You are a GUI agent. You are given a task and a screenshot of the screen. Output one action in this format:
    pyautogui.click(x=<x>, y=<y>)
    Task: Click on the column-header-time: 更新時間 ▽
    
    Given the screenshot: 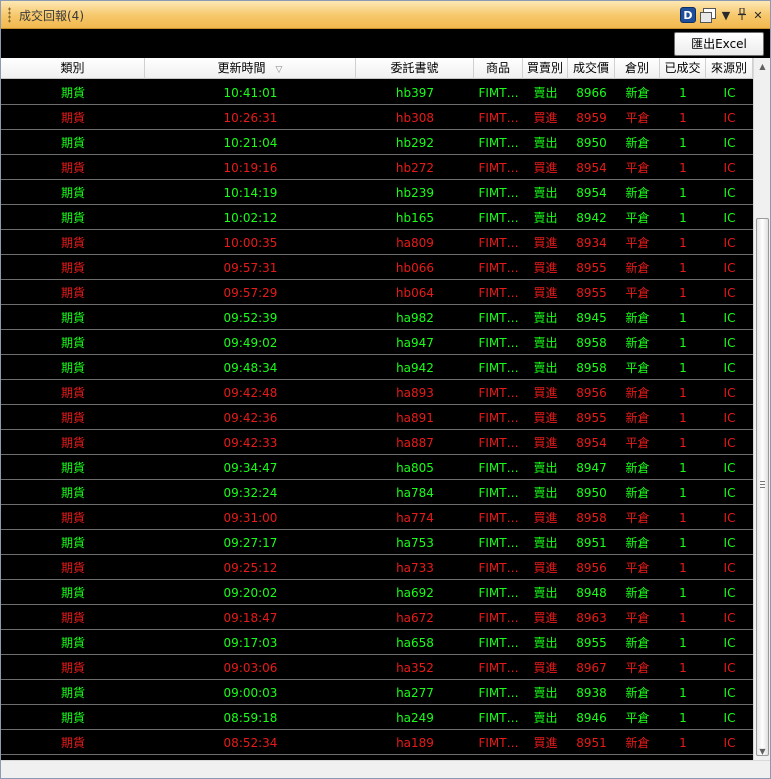 What is the action you would take?
    pyautogui.click(x=250, y=68)
    